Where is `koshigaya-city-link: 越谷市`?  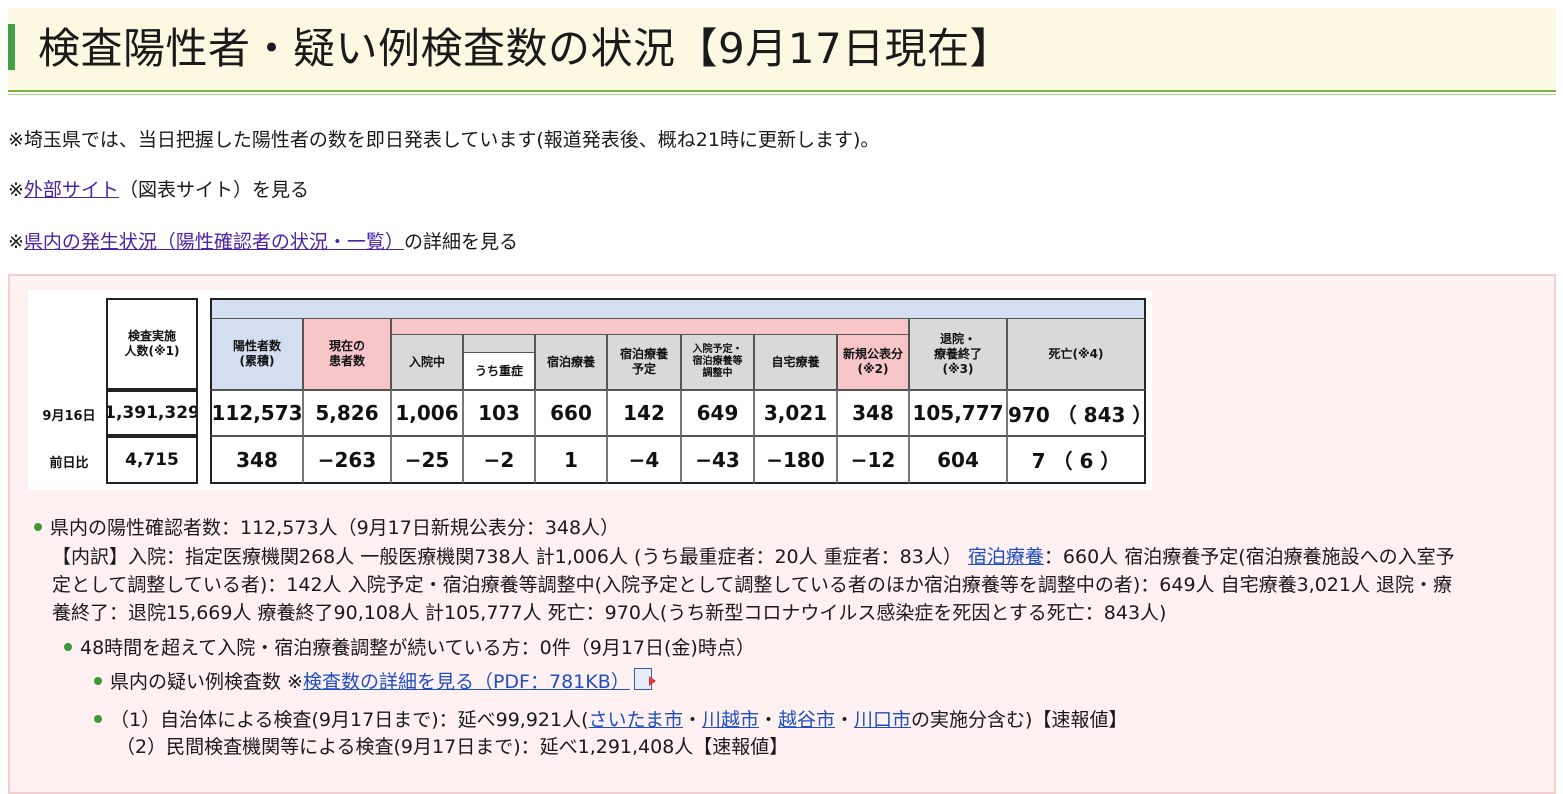 koshigaya-city-link: 越谷市 is located at coordinates (806, 720).